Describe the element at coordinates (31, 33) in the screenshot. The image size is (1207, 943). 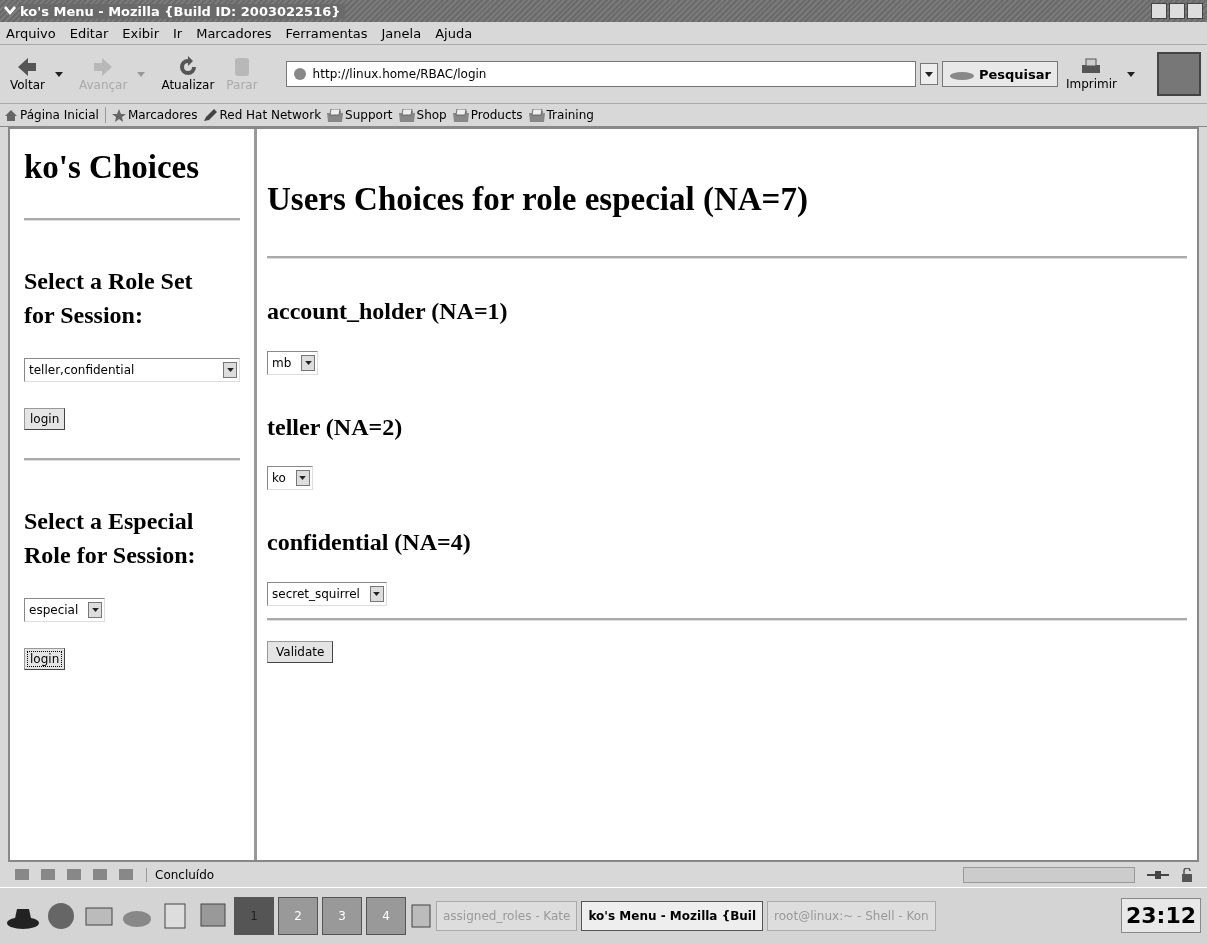
I see `menu-item: Arquivo` at that location.